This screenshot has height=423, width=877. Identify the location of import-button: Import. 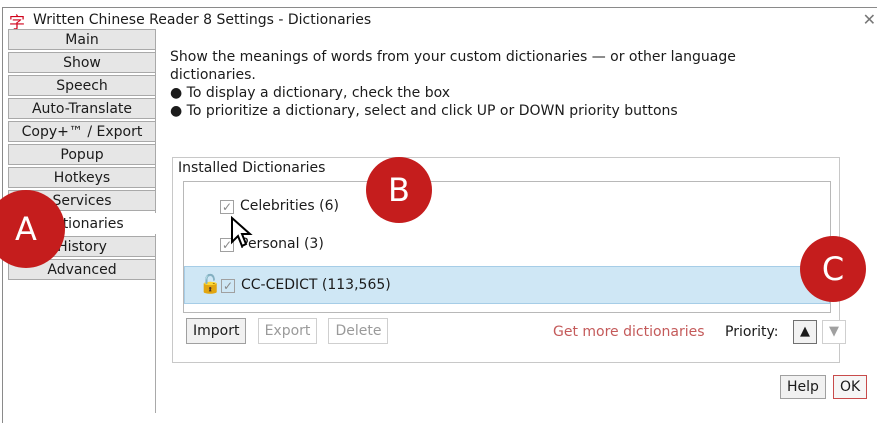
(216, 331).